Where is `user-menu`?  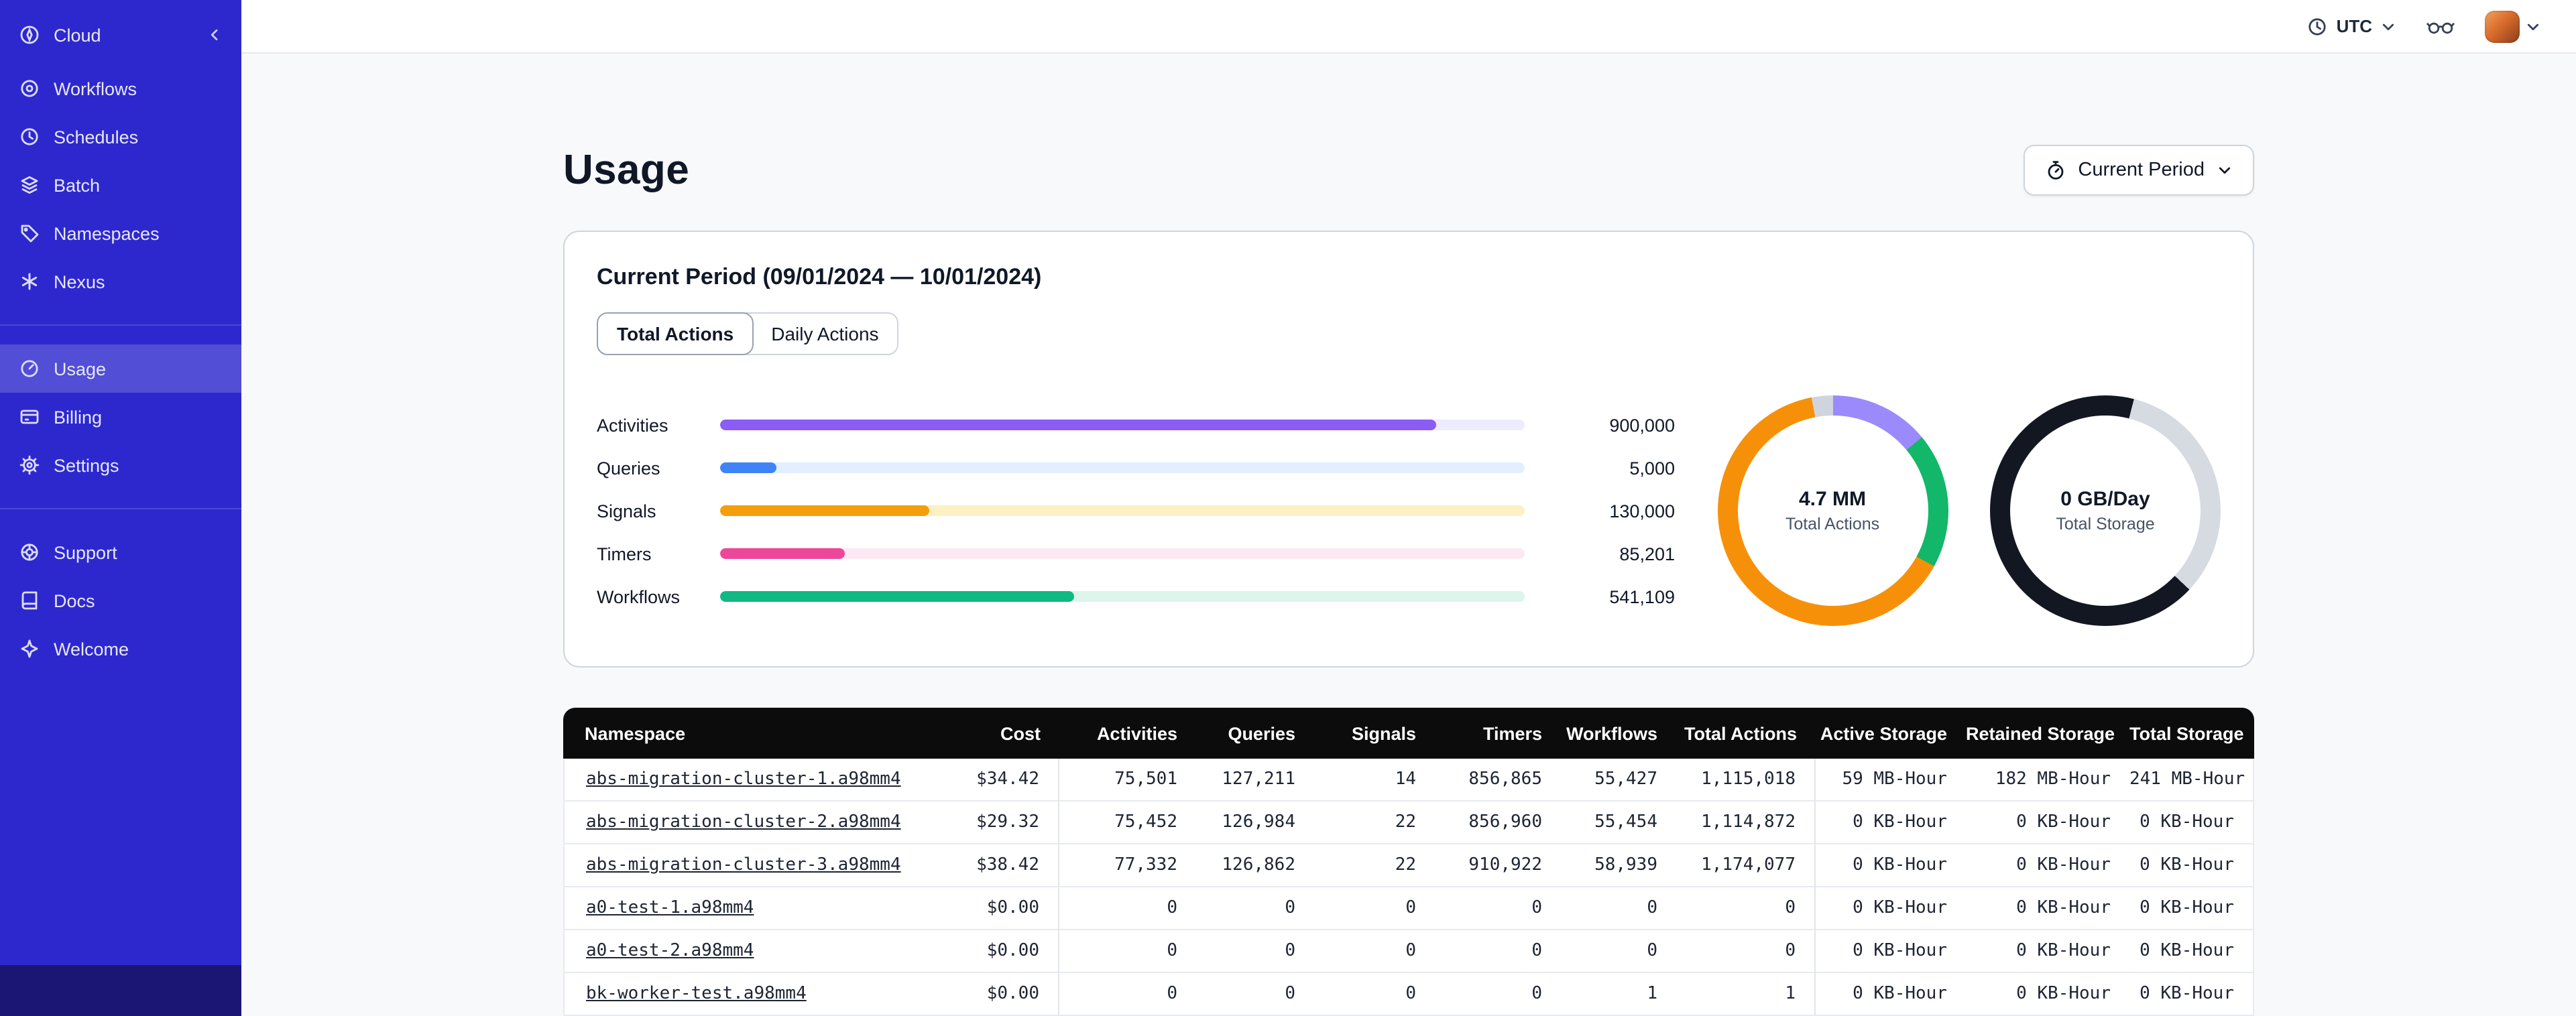 user-menu is located at coordinates (2513, 26).